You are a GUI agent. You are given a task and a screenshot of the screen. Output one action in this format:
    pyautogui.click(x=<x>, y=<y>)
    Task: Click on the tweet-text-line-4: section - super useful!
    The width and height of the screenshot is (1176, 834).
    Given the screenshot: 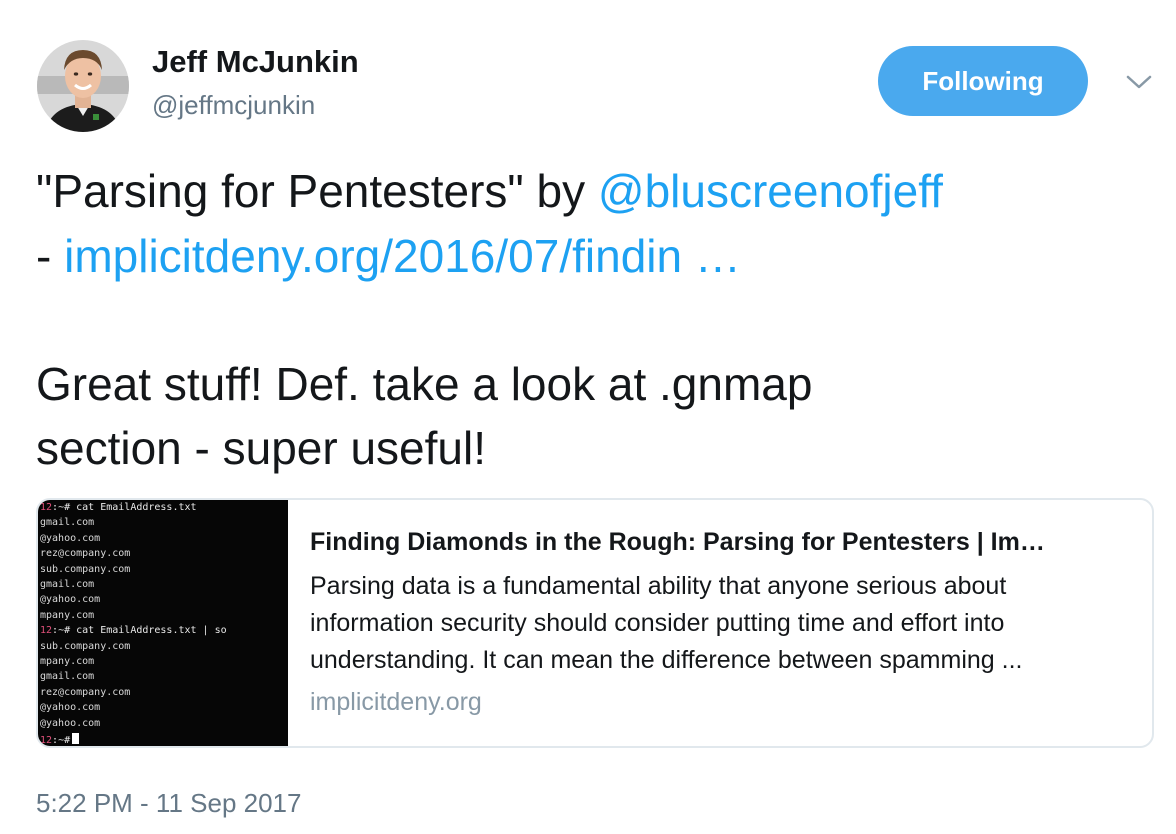 What is the action you would take?
    pyautogui.click(x=261, y=448)
    